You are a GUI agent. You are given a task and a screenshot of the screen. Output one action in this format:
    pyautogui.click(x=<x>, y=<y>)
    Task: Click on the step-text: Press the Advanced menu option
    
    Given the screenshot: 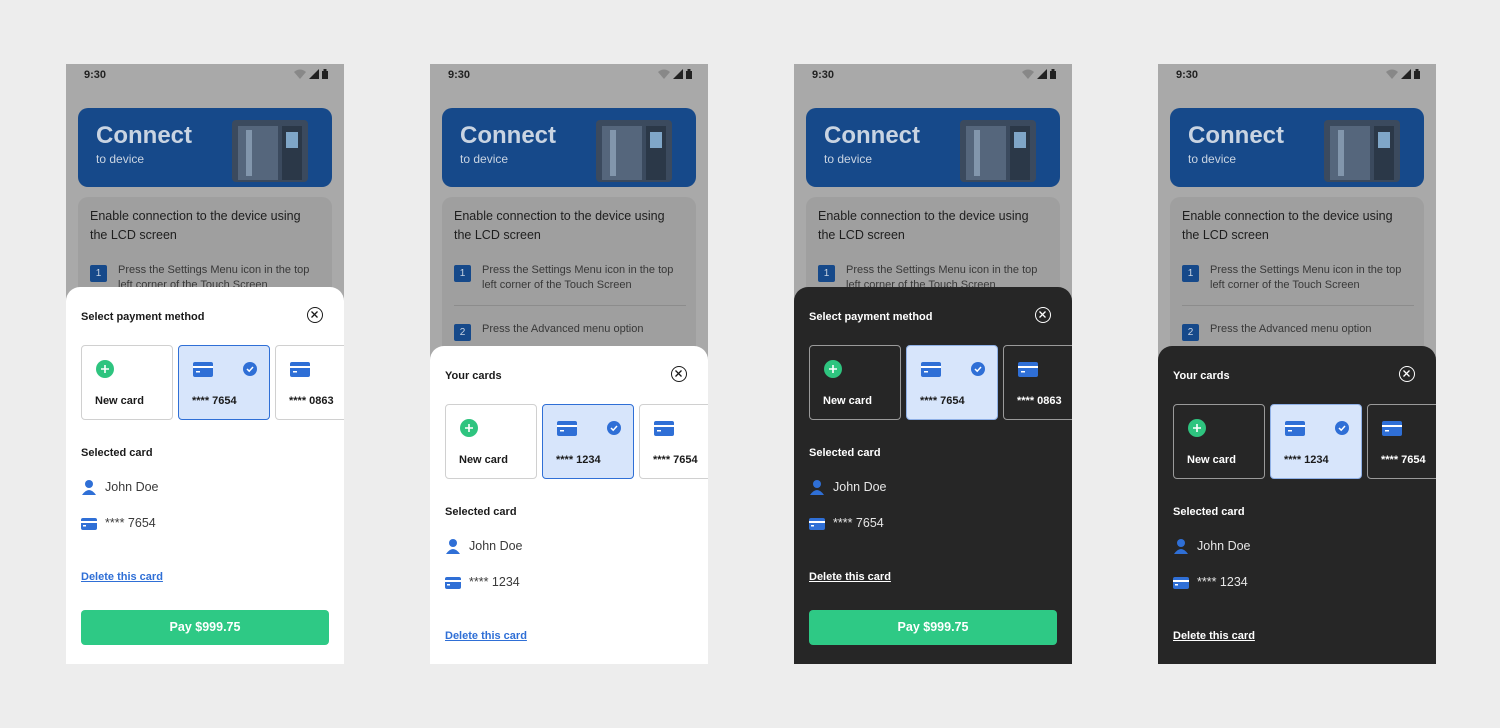 What is the action you would take?
    pyautogui.click(x=563, y=329)
    